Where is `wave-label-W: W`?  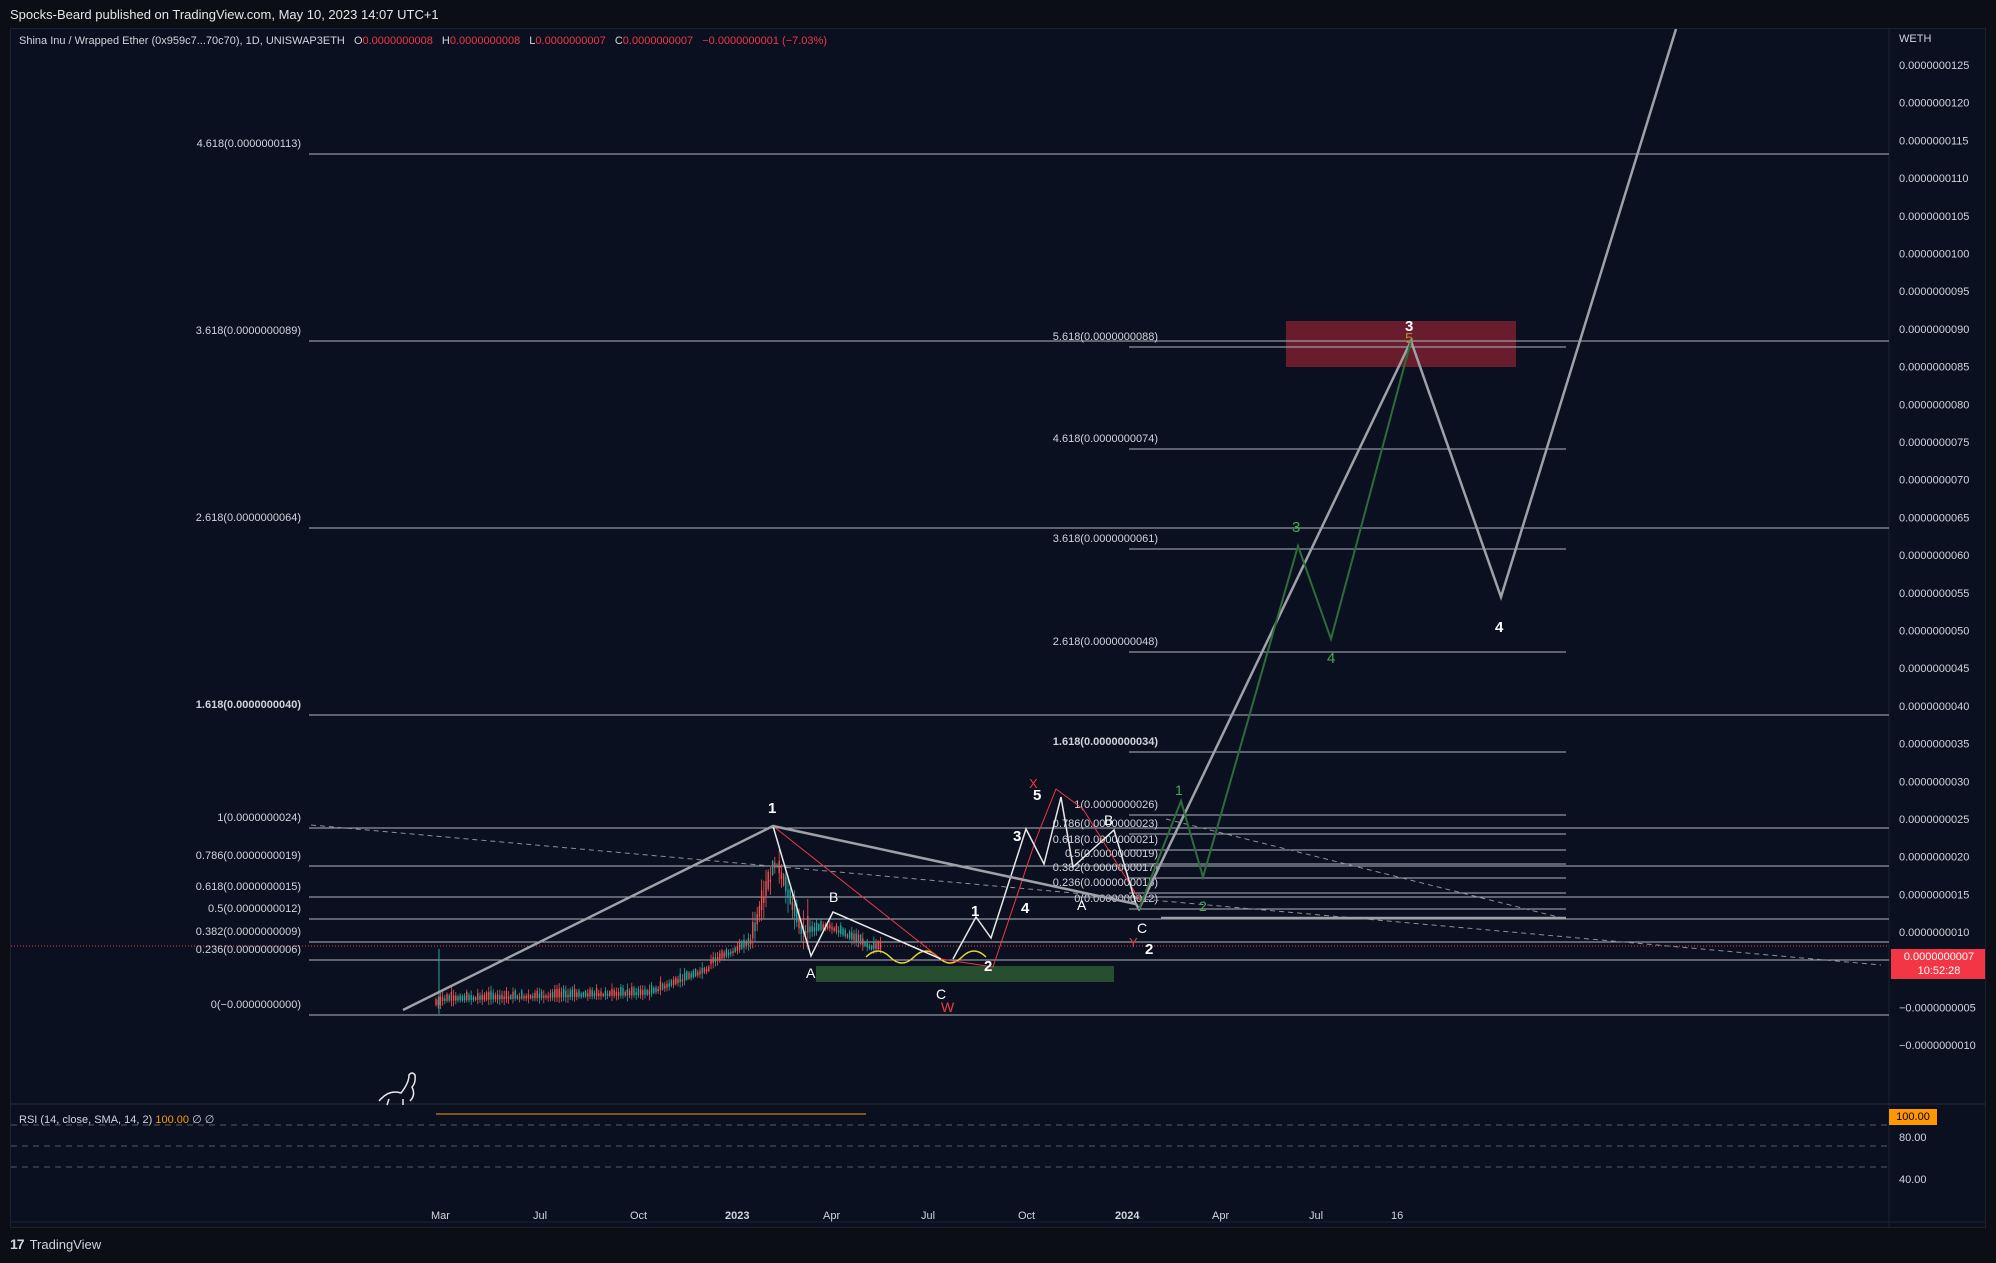
wave-label-W: W is located at coordinates (948, 1007).